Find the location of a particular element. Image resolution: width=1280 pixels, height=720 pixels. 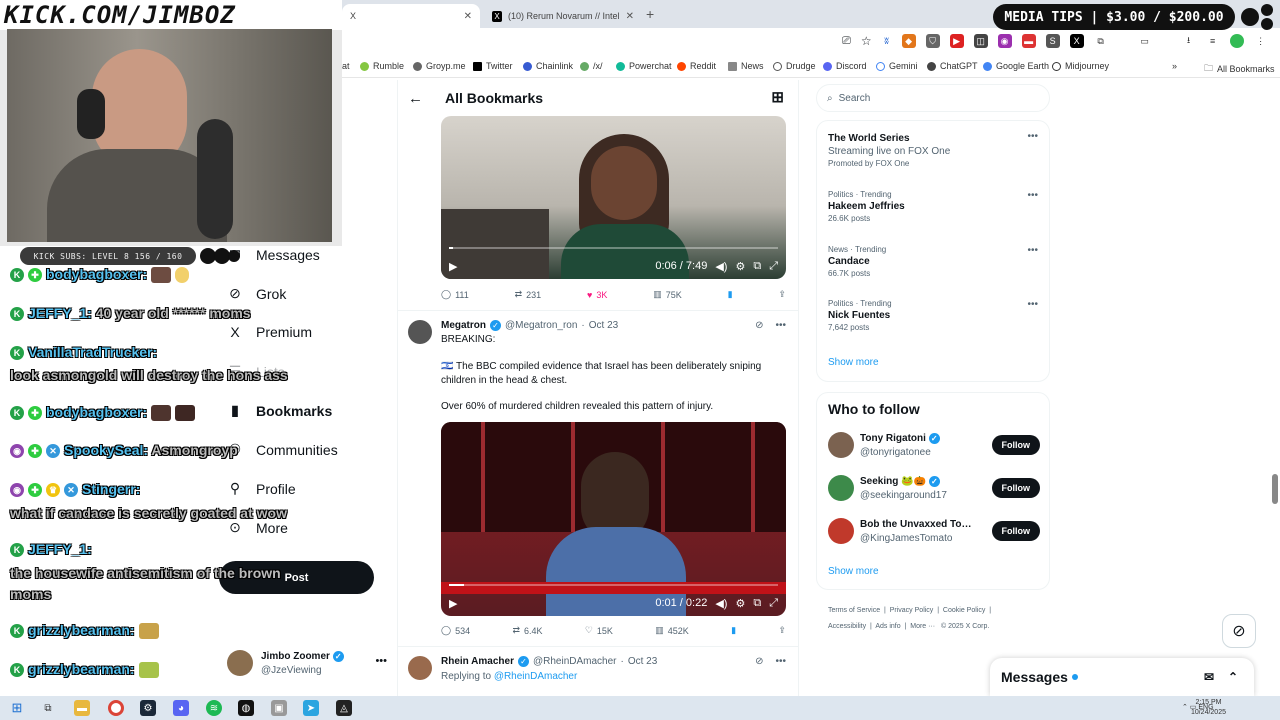

windows-start-icon: ⊞ is located at coordinates (17, 708).